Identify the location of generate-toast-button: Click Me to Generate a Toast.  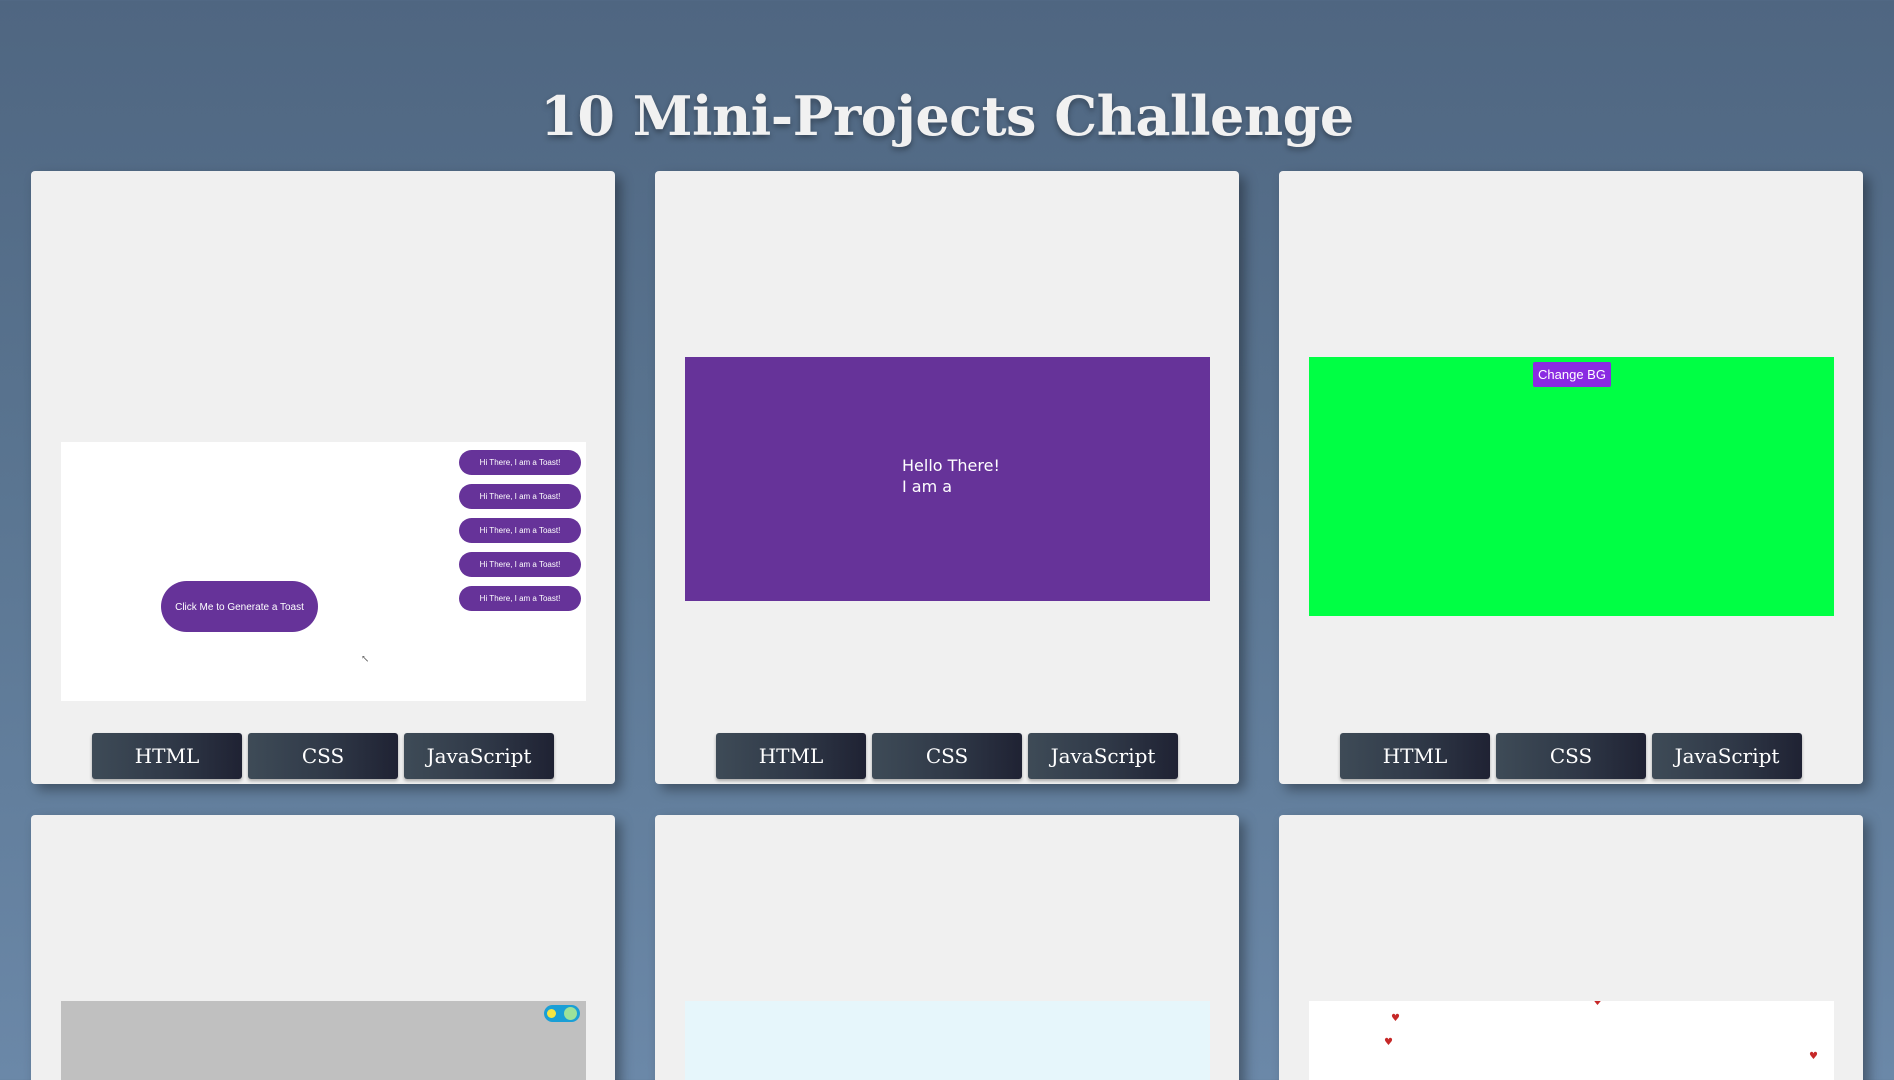
(239, 606).